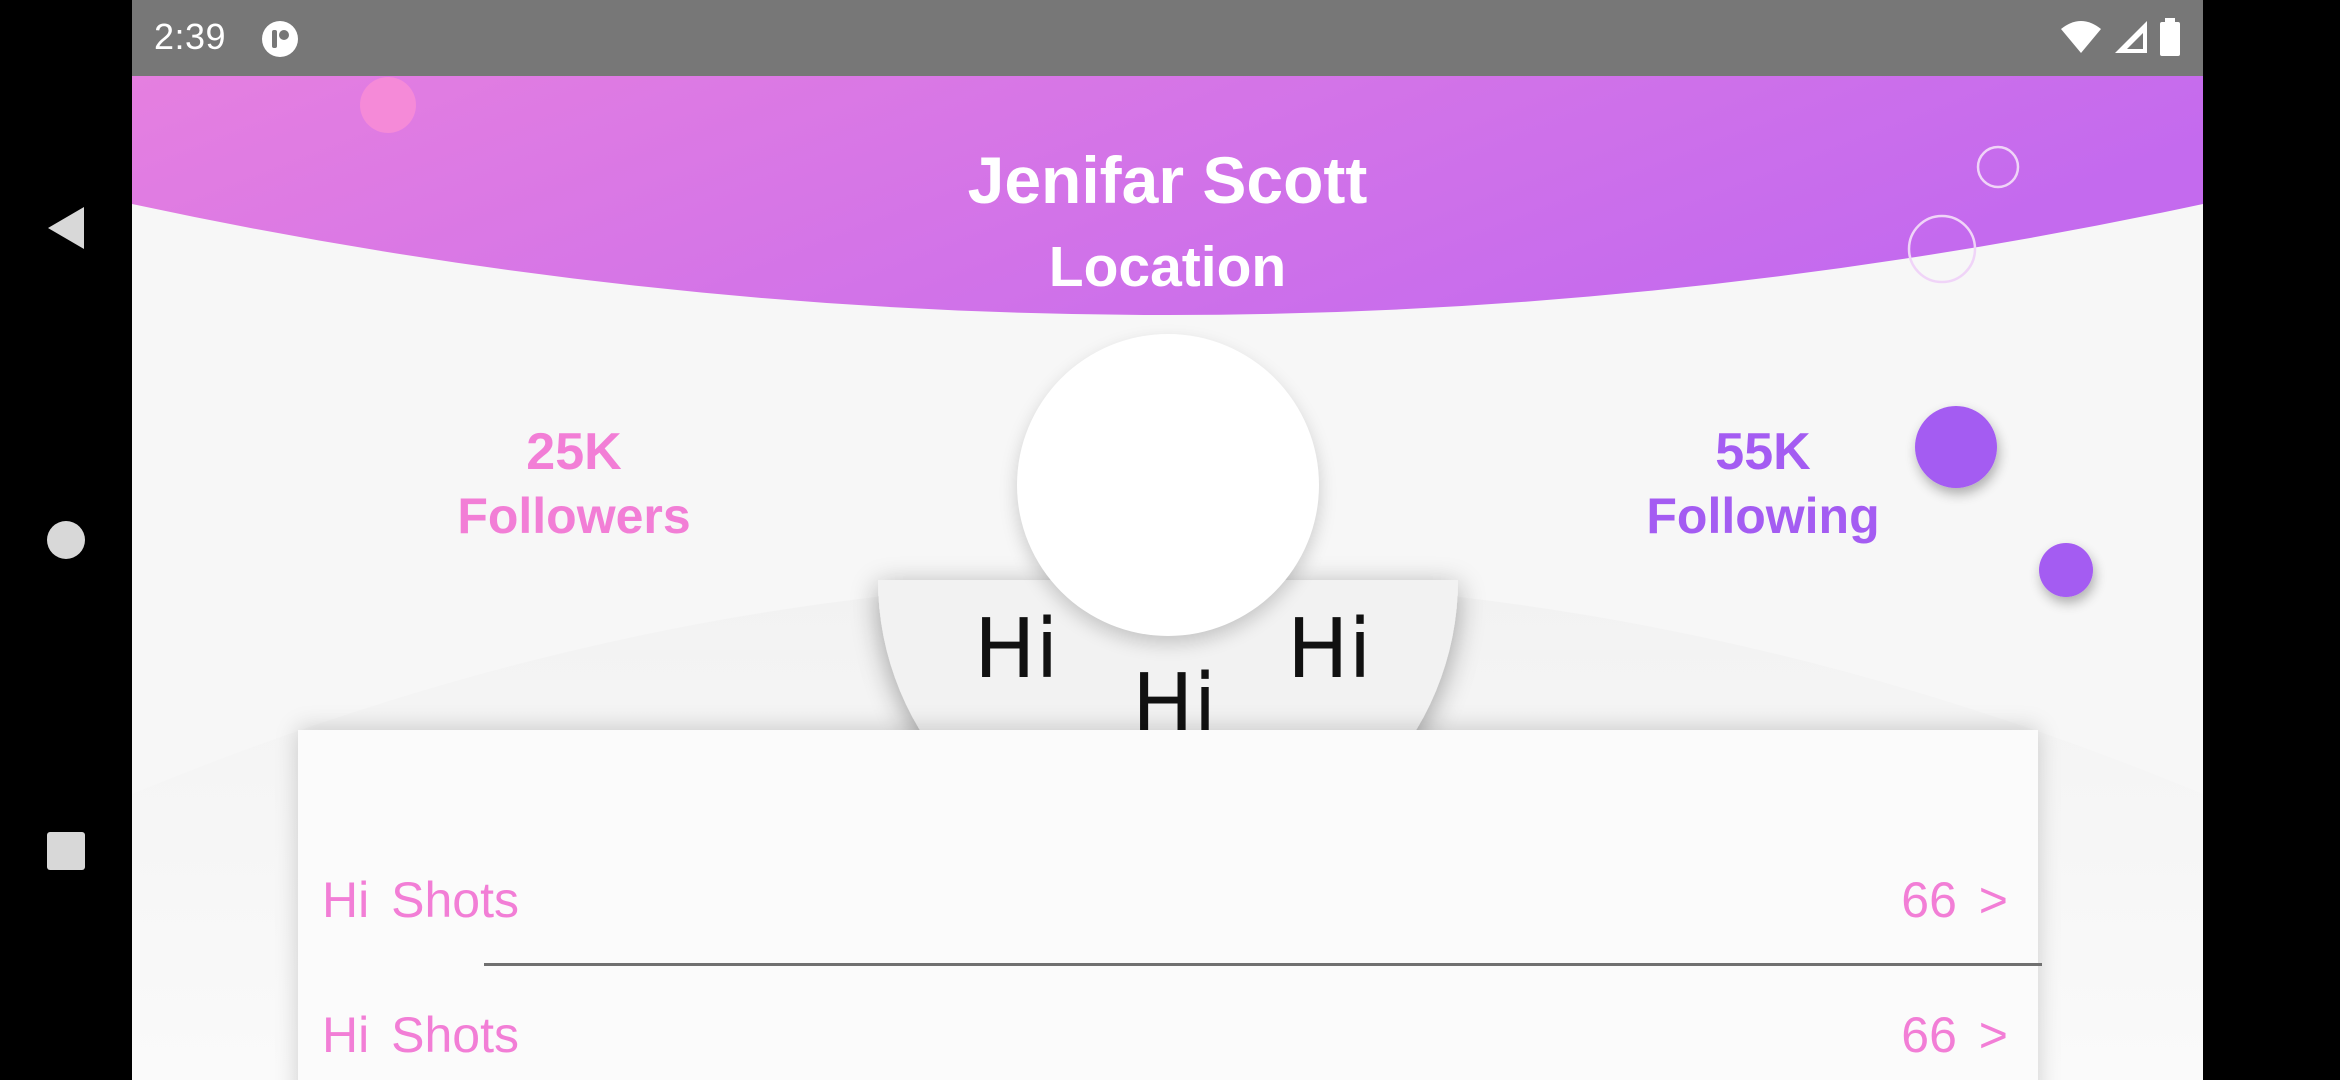 This screenshot has height=1080, width=2340. I want to click on avatar, so click(1168, 485).